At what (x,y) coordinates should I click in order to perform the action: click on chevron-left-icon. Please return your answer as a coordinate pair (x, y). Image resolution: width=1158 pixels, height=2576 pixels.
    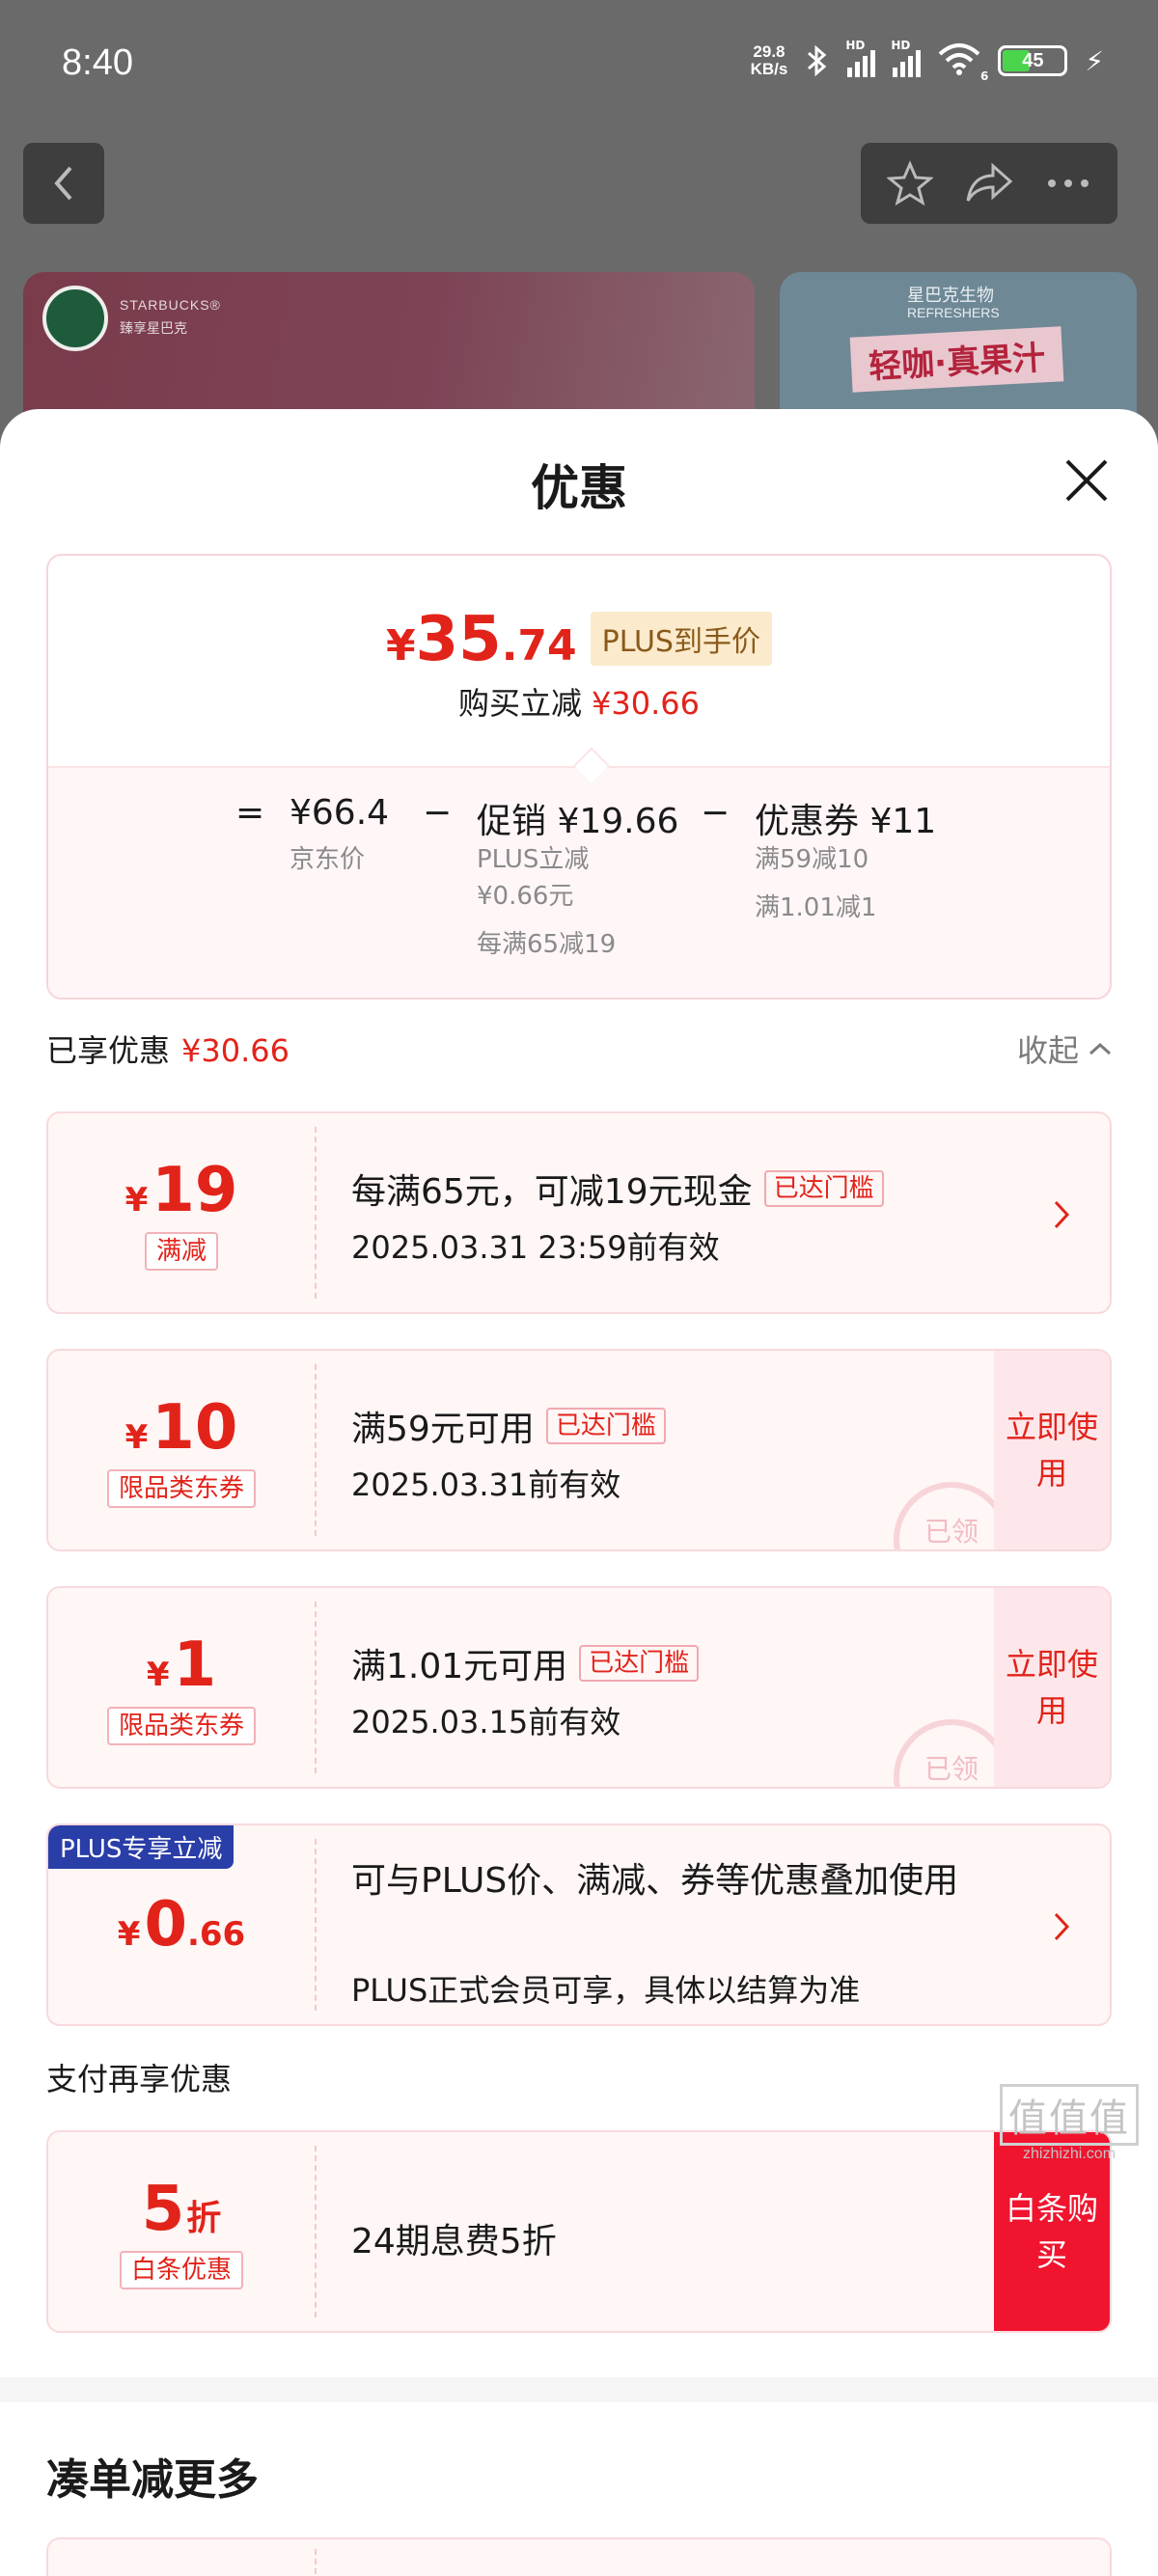
    Looking at the image, I should click on (63, 184).